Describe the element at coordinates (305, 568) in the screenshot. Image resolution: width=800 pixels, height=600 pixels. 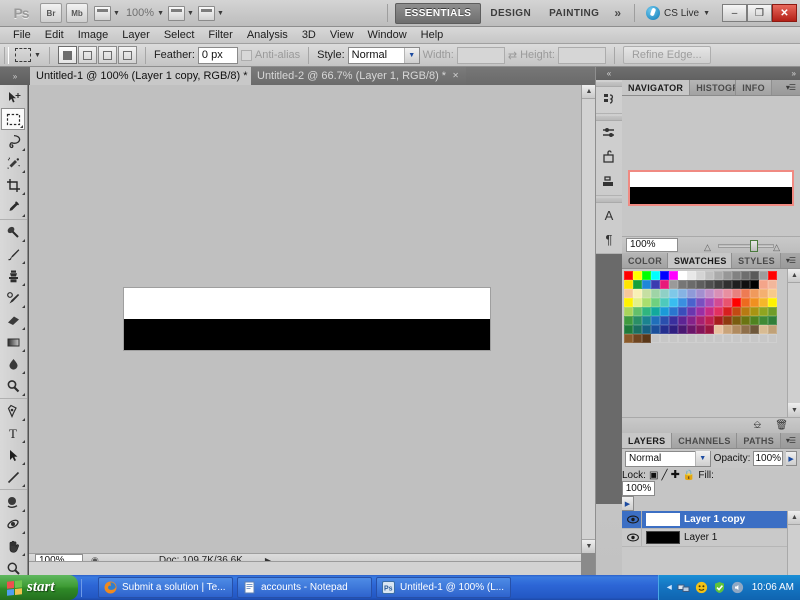
I see `canvas-horizontal-scrollbar` at that location.